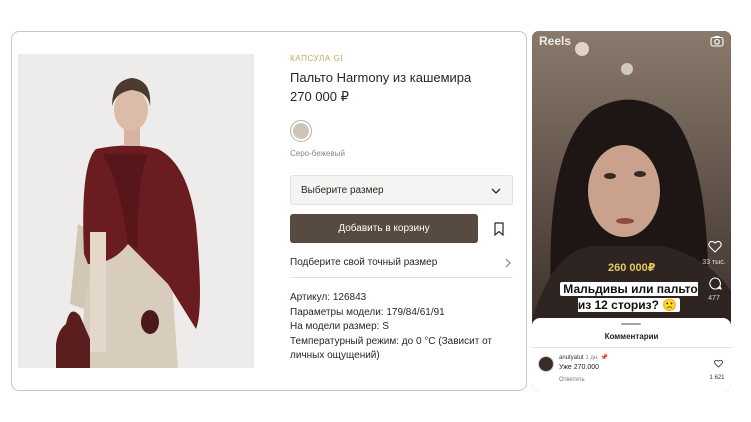 The height and width of the screenshot is (422, 751). I want to click on size-select: Выберите размер, so click(401, 190).